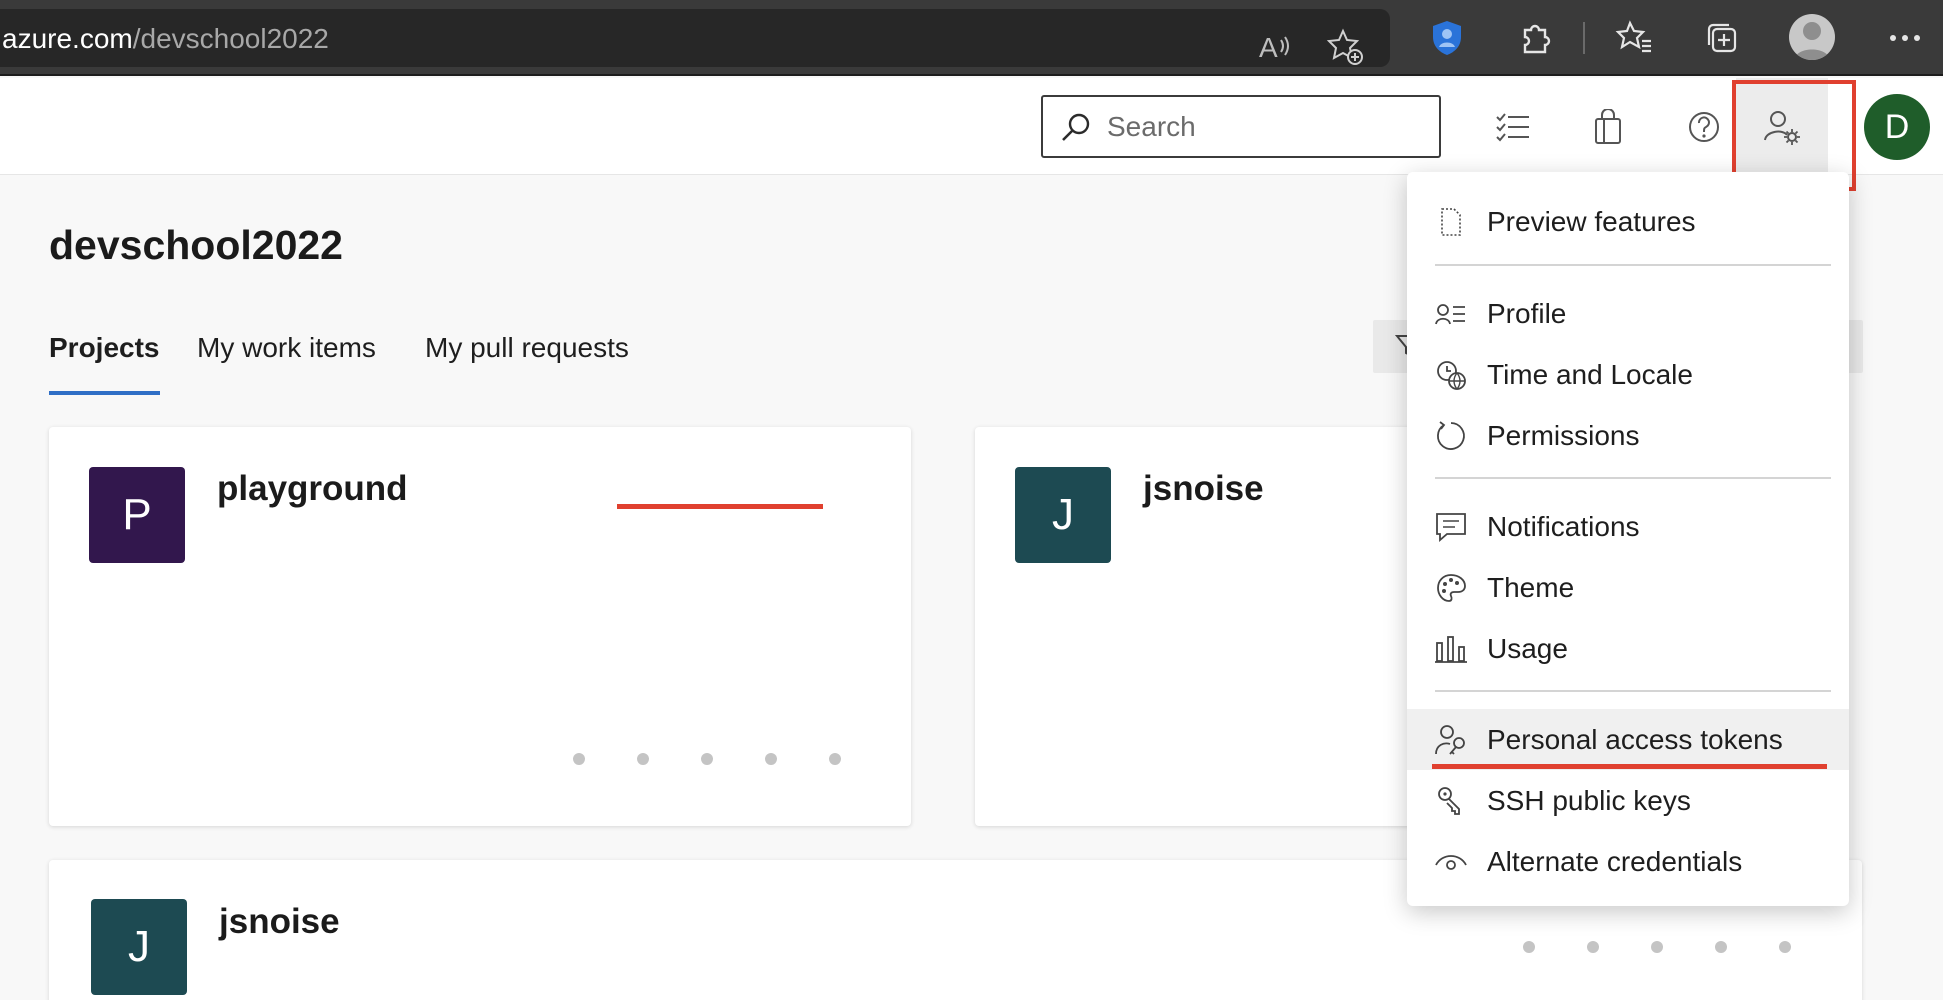  What do you see at coordinates (1451, 588) in the screenshot?
I see `palette-icon` at bounding box center [1451, 588].